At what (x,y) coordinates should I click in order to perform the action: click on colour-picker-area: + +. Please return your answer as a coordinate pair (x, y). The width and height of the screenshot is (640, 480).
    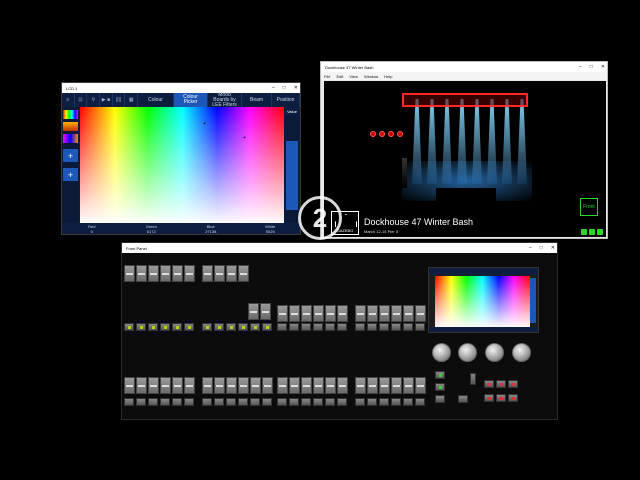
    Looking at the image, I should click on (182, 166).